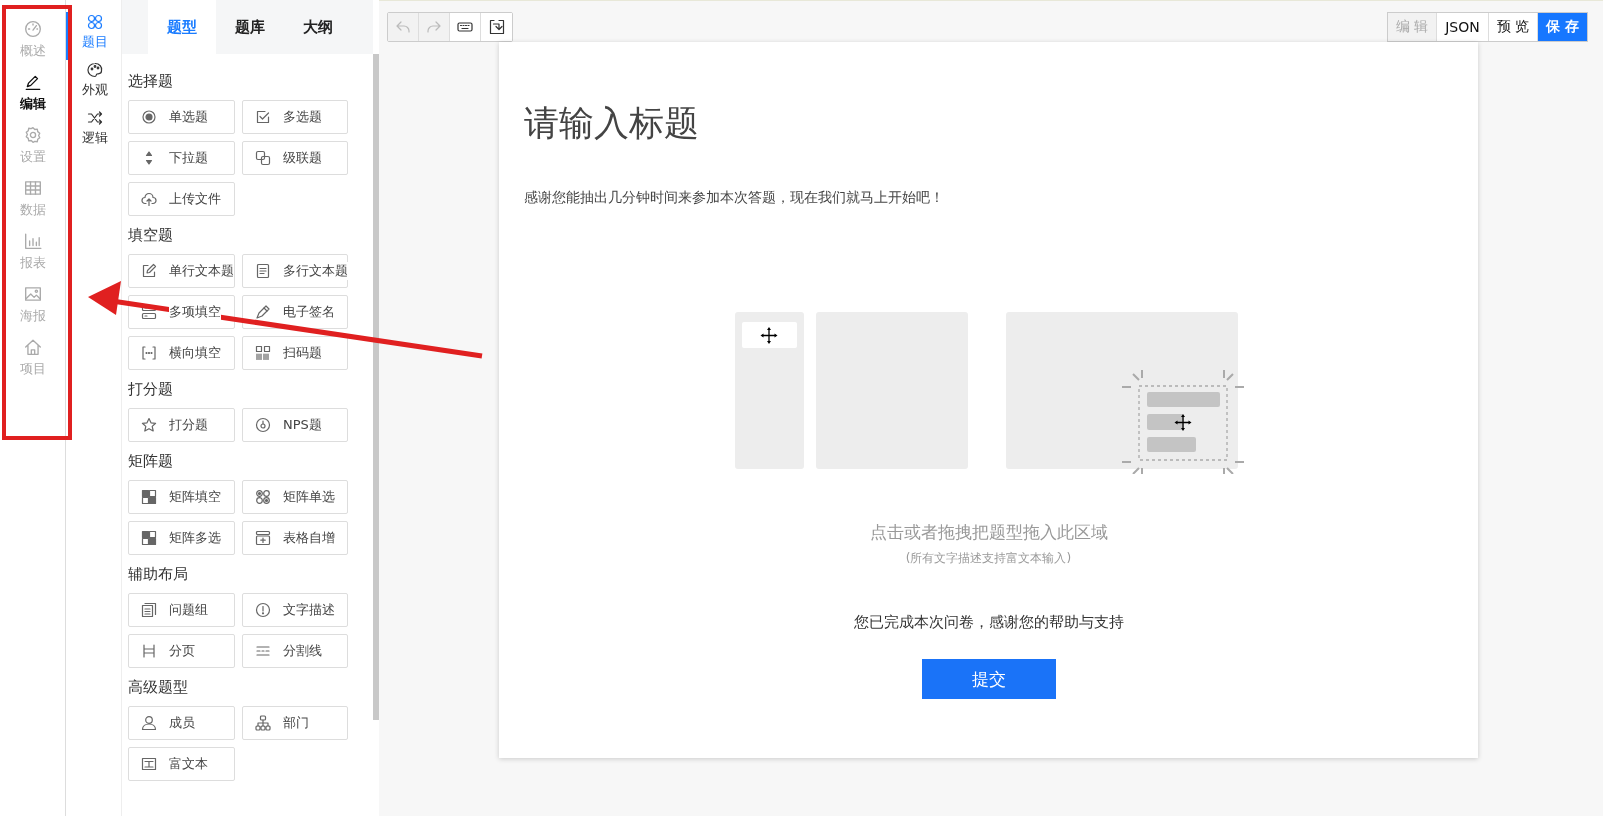 The height and width of the screenshot is (816, 1603). I want to click on scrollbar, so click(376, 387).